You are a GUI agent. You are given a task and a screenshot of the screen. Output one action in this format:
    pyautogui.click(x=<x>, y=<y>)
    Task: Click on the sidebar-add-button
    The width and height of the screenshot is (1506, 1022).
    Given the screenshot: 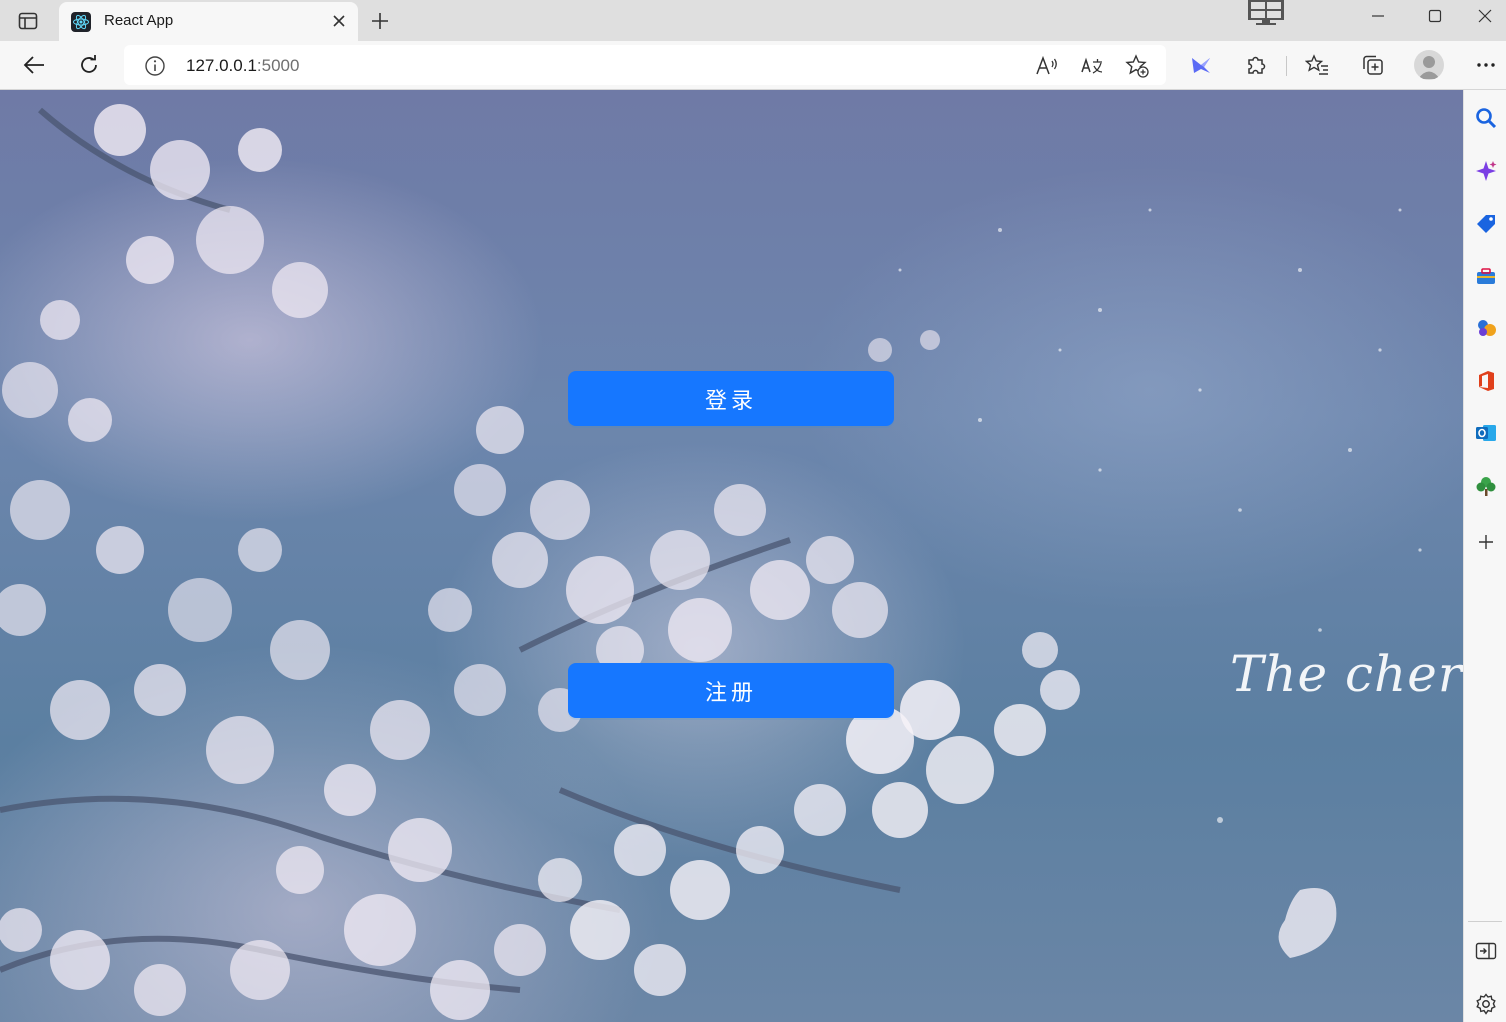 What is the action you would take?
    pyautogui.click(x=1486, y=542)
    